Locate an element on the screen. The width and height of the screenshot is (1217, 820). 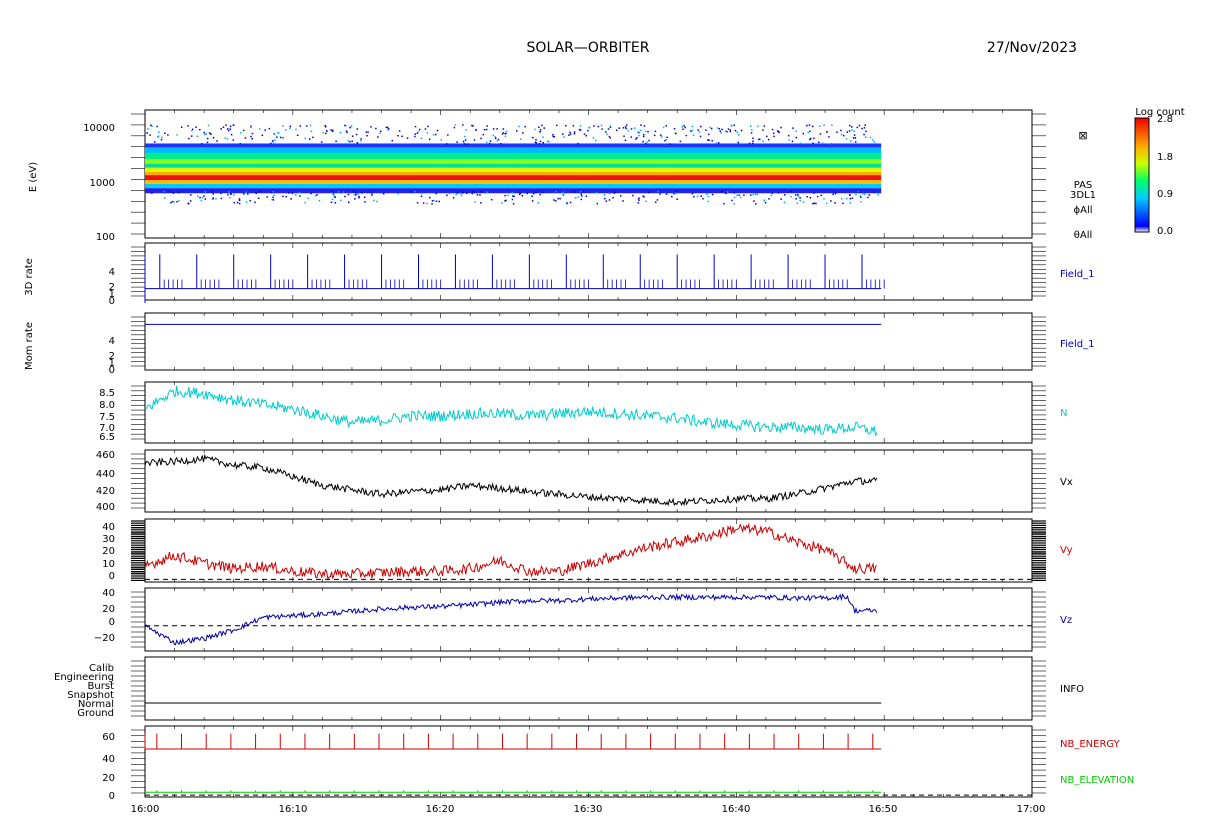
ytick-label: 20 is located at coordinates (108, 778).